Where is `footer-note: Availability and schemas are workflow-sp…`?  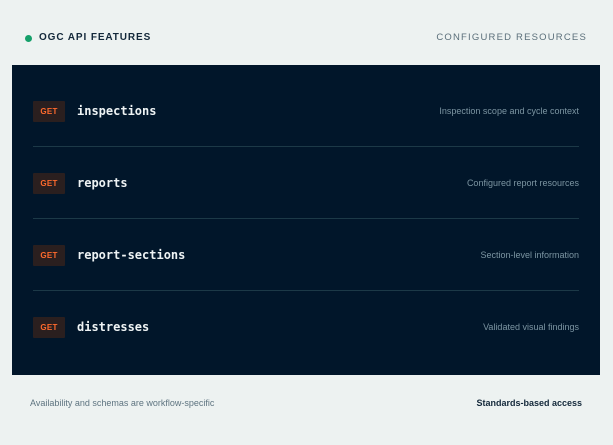 footer-note: Availability and schemas are workflow-sp… is located at coordinates (122, 403).